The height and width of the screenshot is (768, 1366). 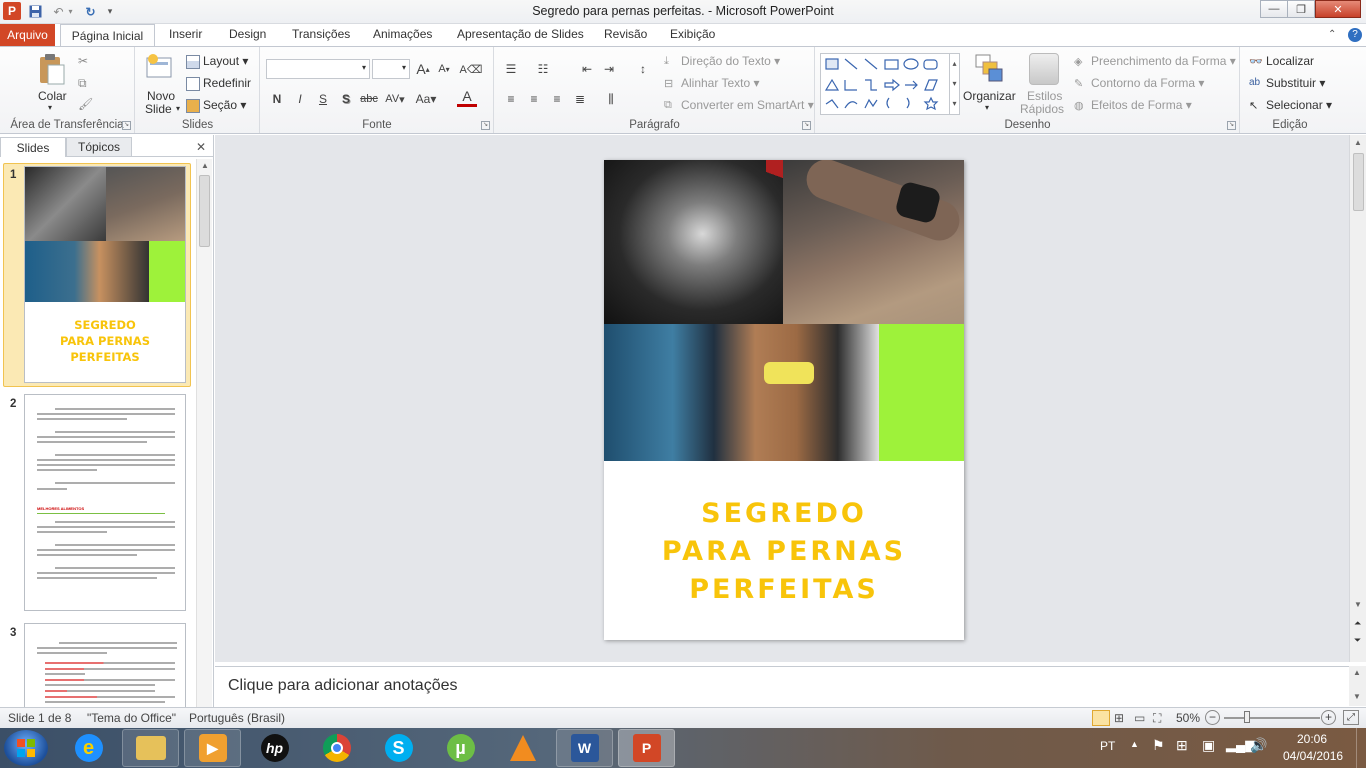 I want to click on arrange-icon, so click(x=989, y=68).